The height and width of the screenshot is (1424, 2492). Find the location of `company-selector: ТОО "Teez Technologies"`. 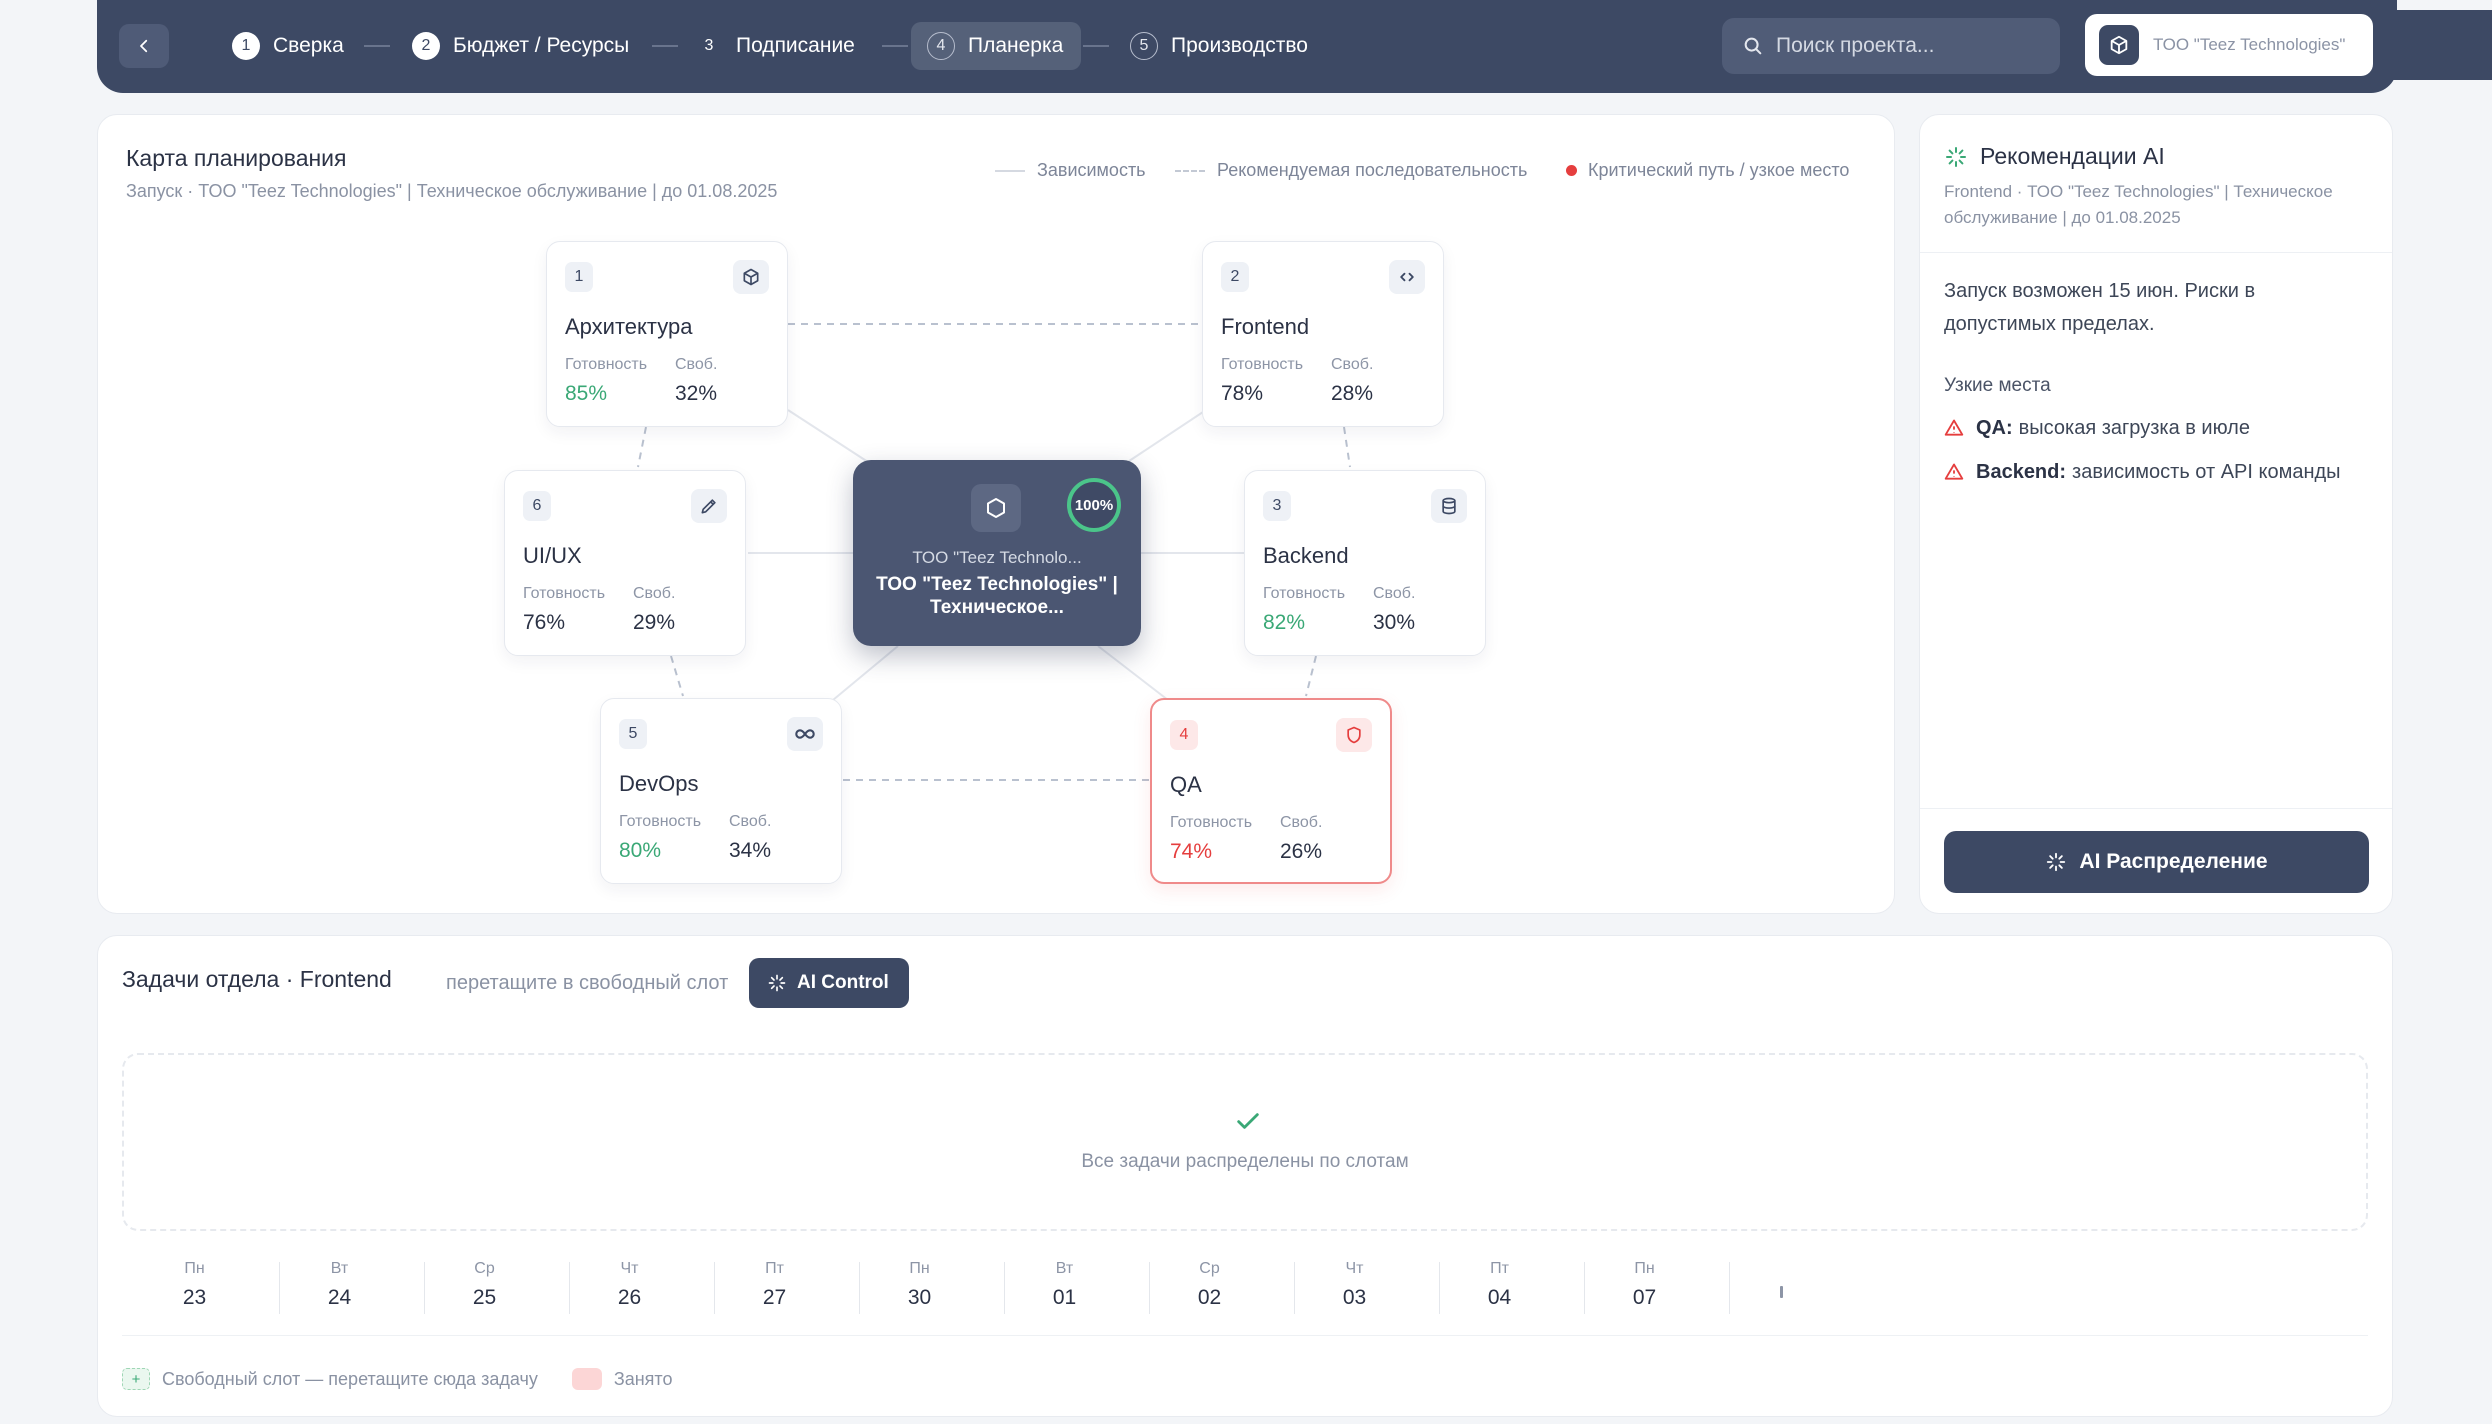

company-selector: ТОО "Teez Technologies" is located at coordinates (2229, 45).